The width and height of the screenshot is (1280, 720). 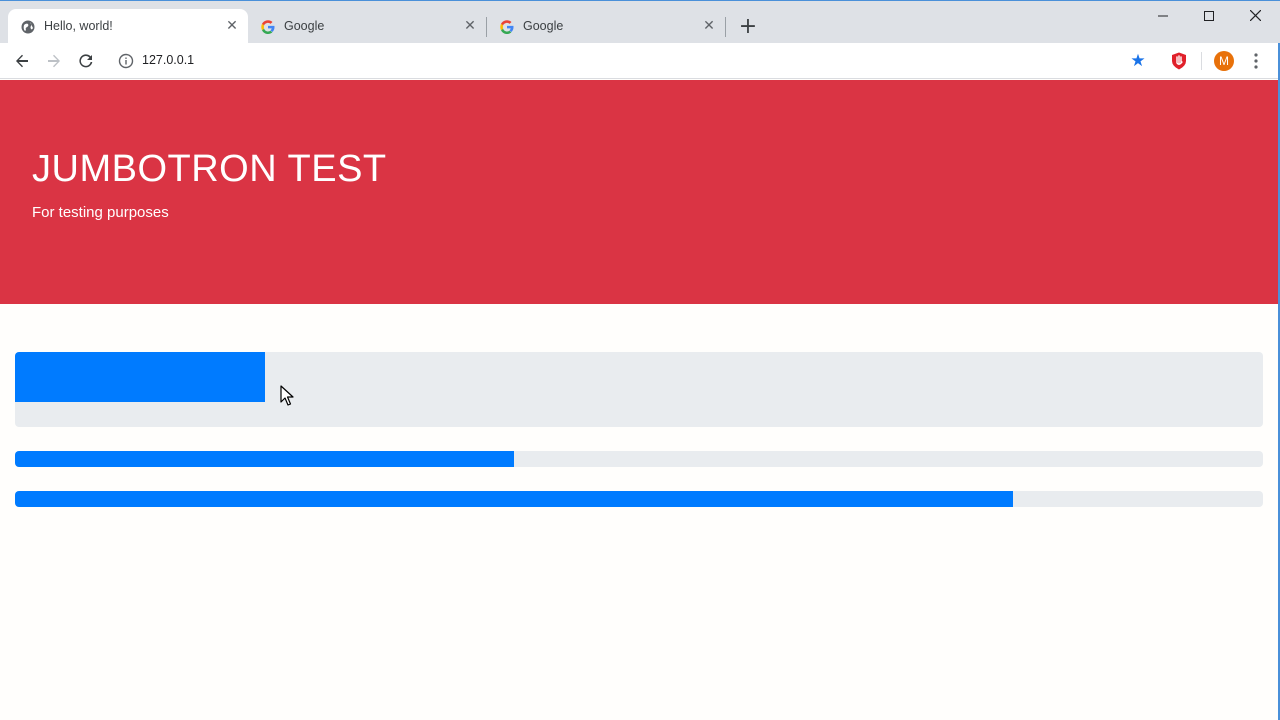 What do you see at coordinates (86, 61) in the screenshot?
I see `reload-icon` at bounding box center [86, 61].